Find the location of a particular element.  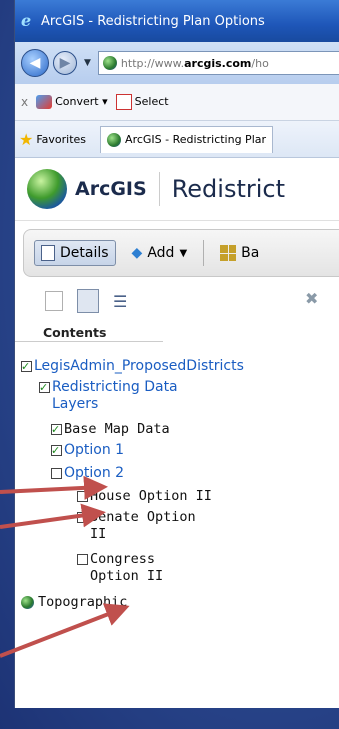

layer-label: House Option II is located at coordinates (151, 496).